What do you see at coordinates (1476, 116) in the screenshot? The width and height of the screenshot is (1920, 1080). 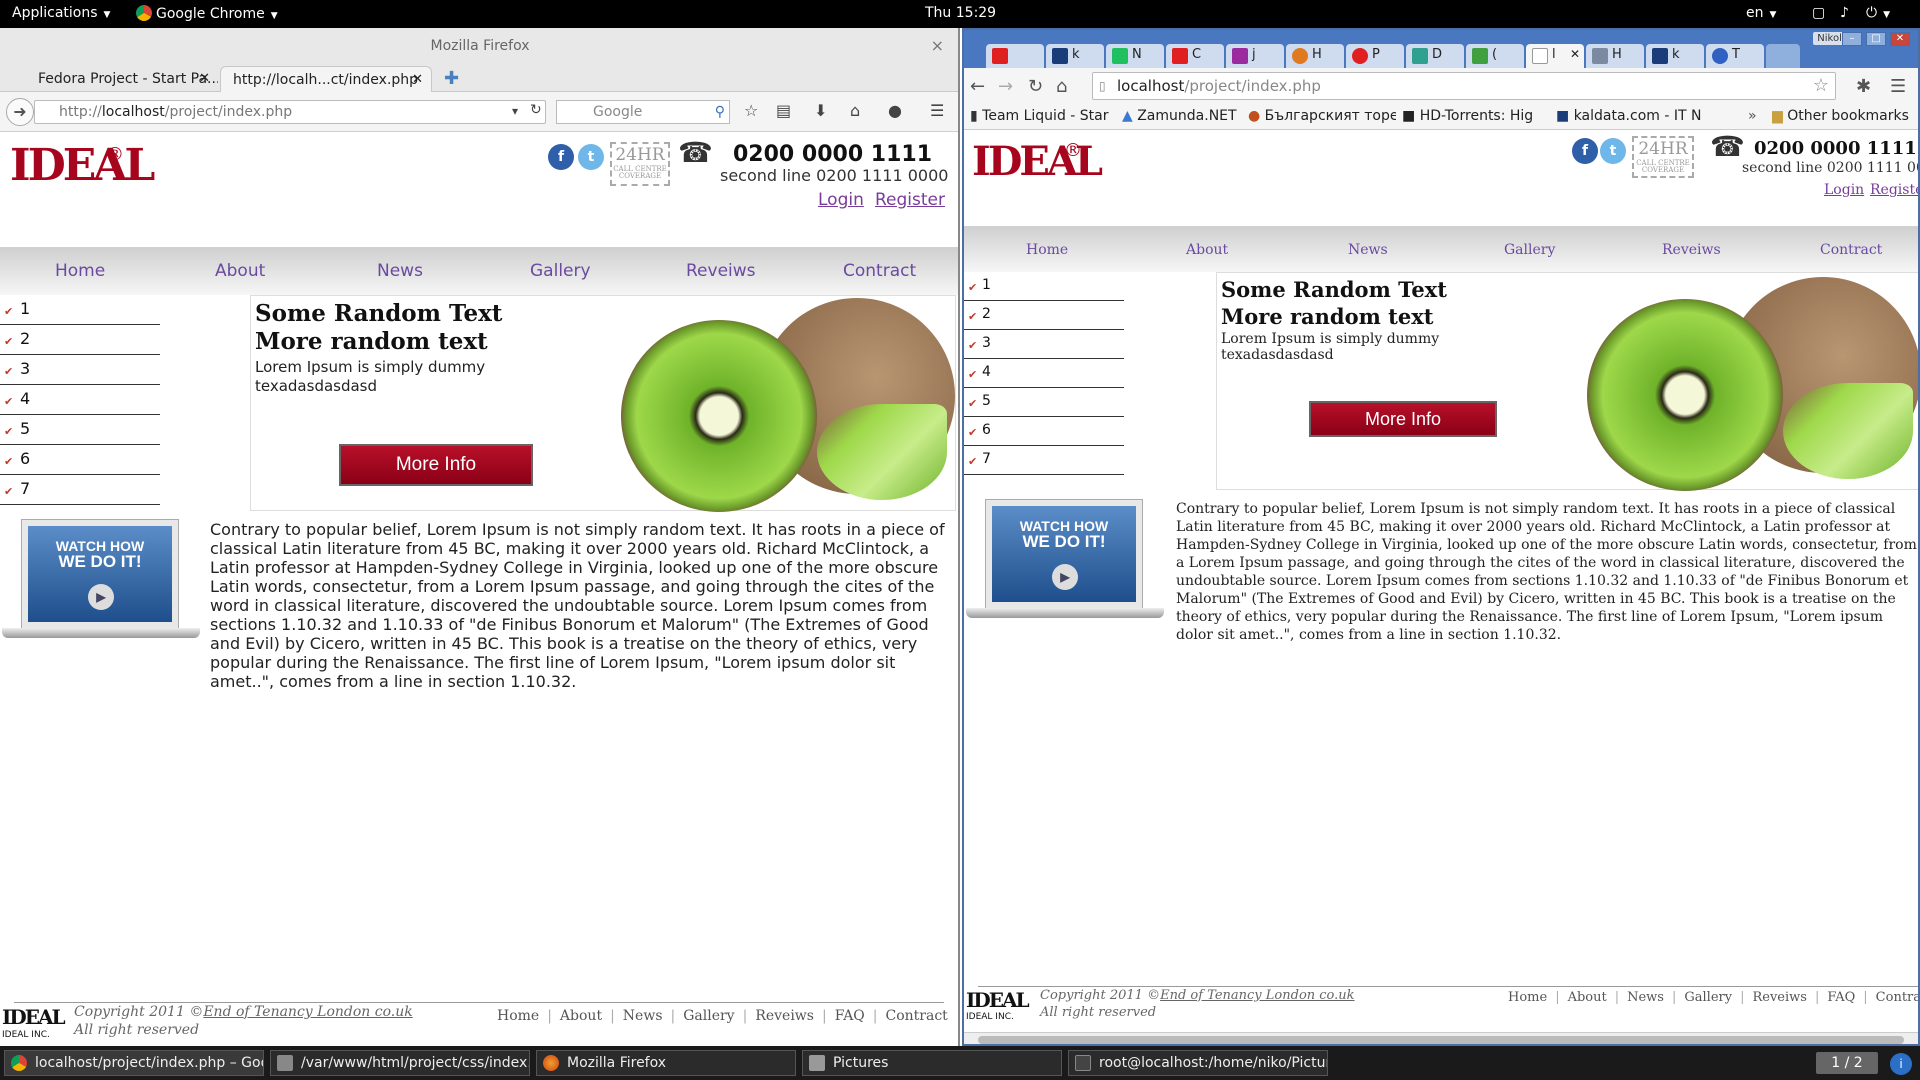 I see `bookmark-item: ■ HD-Torrents: Hig` at bounding box center [1476, 116].